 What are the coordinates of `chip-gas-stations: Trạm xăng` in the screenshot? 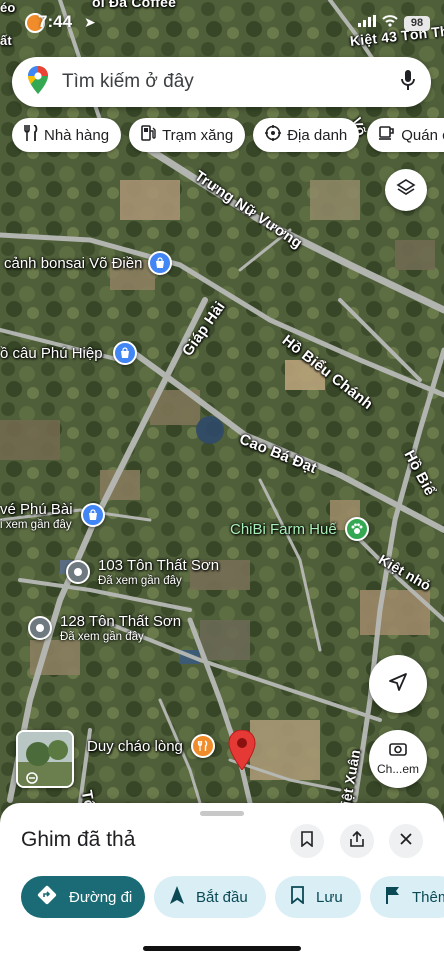 It's located at (187, 135).